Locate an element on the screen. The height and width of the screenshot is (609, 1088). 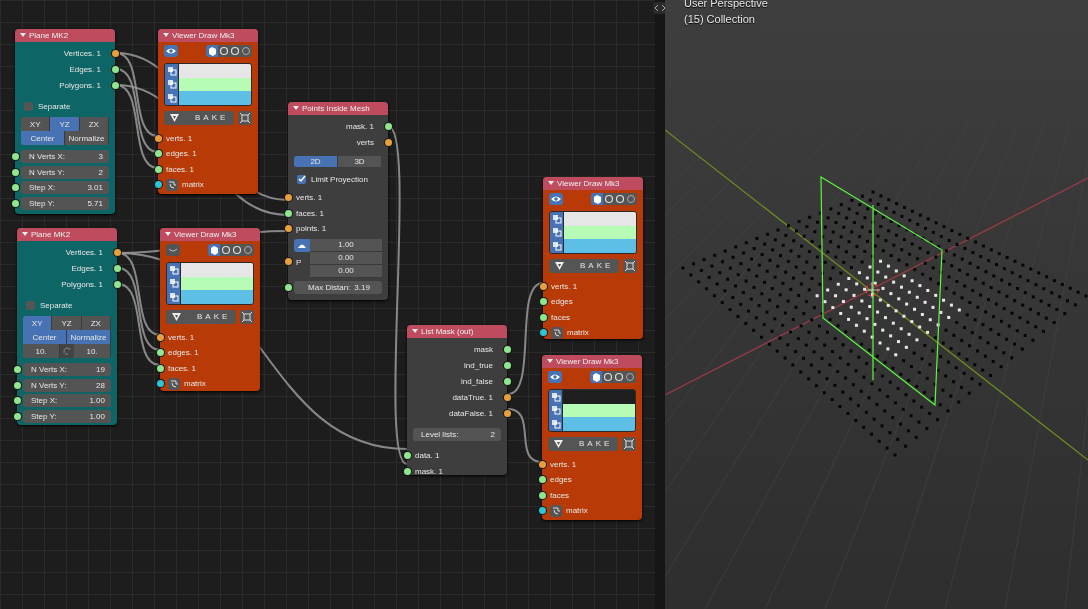
number-field: Step Y: 1.00 is located at coordinates (67, 416).